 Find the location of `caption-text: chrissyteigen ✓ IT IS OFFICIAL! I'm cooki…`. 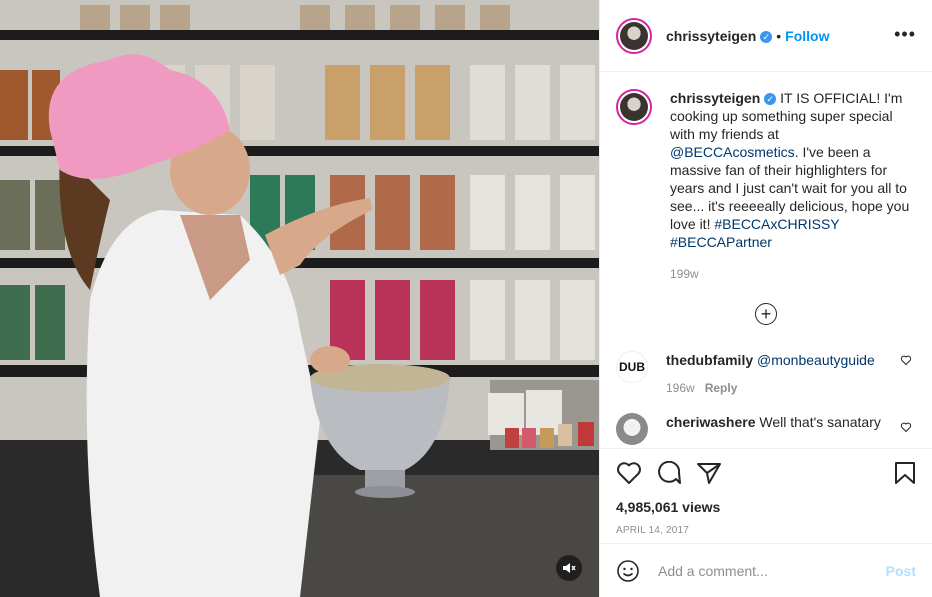

caption-text: chrissyteigen ✓ IT IS OFFICIAL! I'm cooki… is located at coordinates (790, 170).